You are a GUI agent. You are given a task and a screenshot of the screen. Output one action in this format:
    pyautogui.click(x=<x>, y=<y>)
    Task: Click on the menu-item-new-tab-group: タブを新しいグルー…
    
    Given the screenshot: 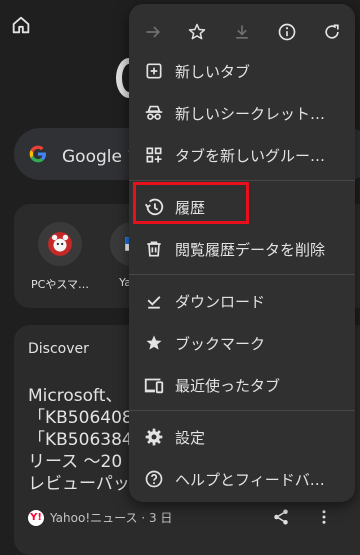 What is the action you would take?
    pyautogui.click(x=242, y=155)
    